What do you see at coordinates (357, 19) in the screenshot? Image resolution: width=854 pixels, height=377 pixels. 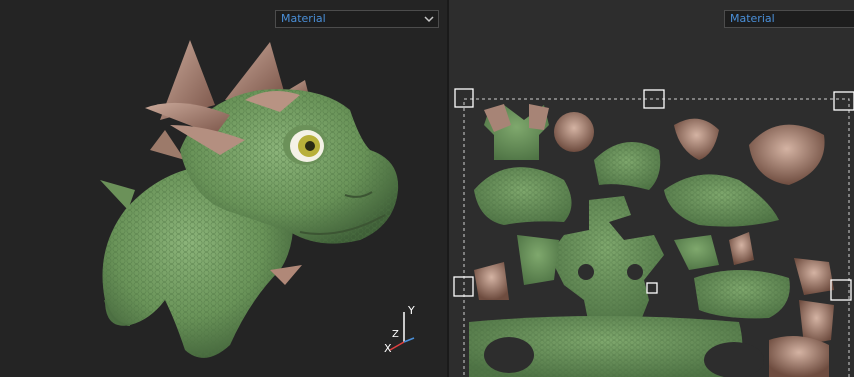 I see `material-dropdown-left: Material` at bounding box center [357, 19].